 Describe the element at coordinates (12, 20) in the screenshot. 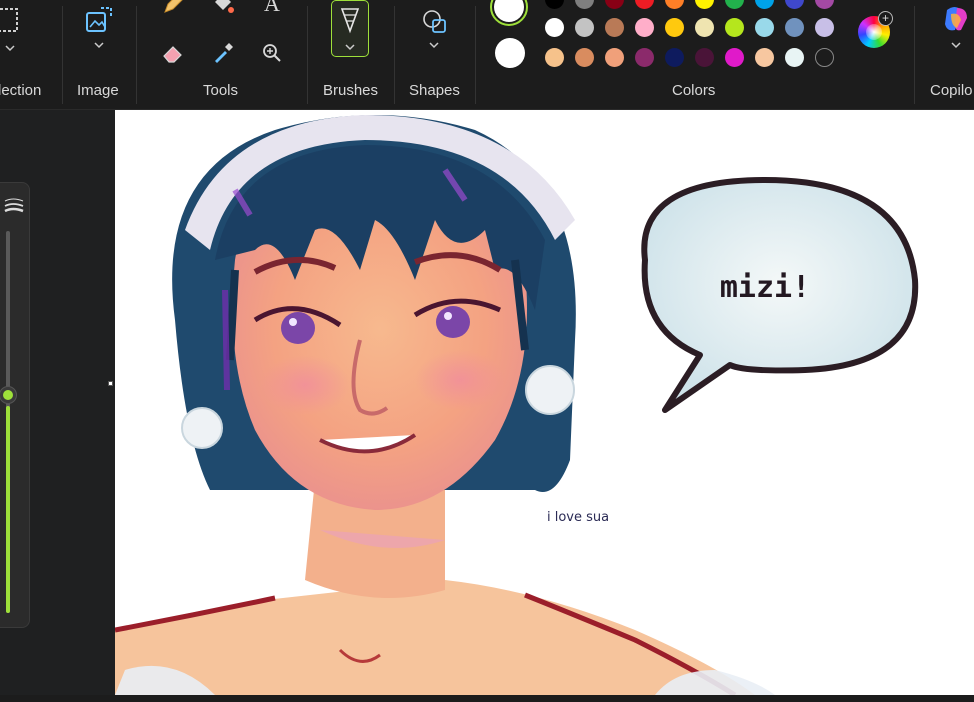

I see `selection-icon` at that location.